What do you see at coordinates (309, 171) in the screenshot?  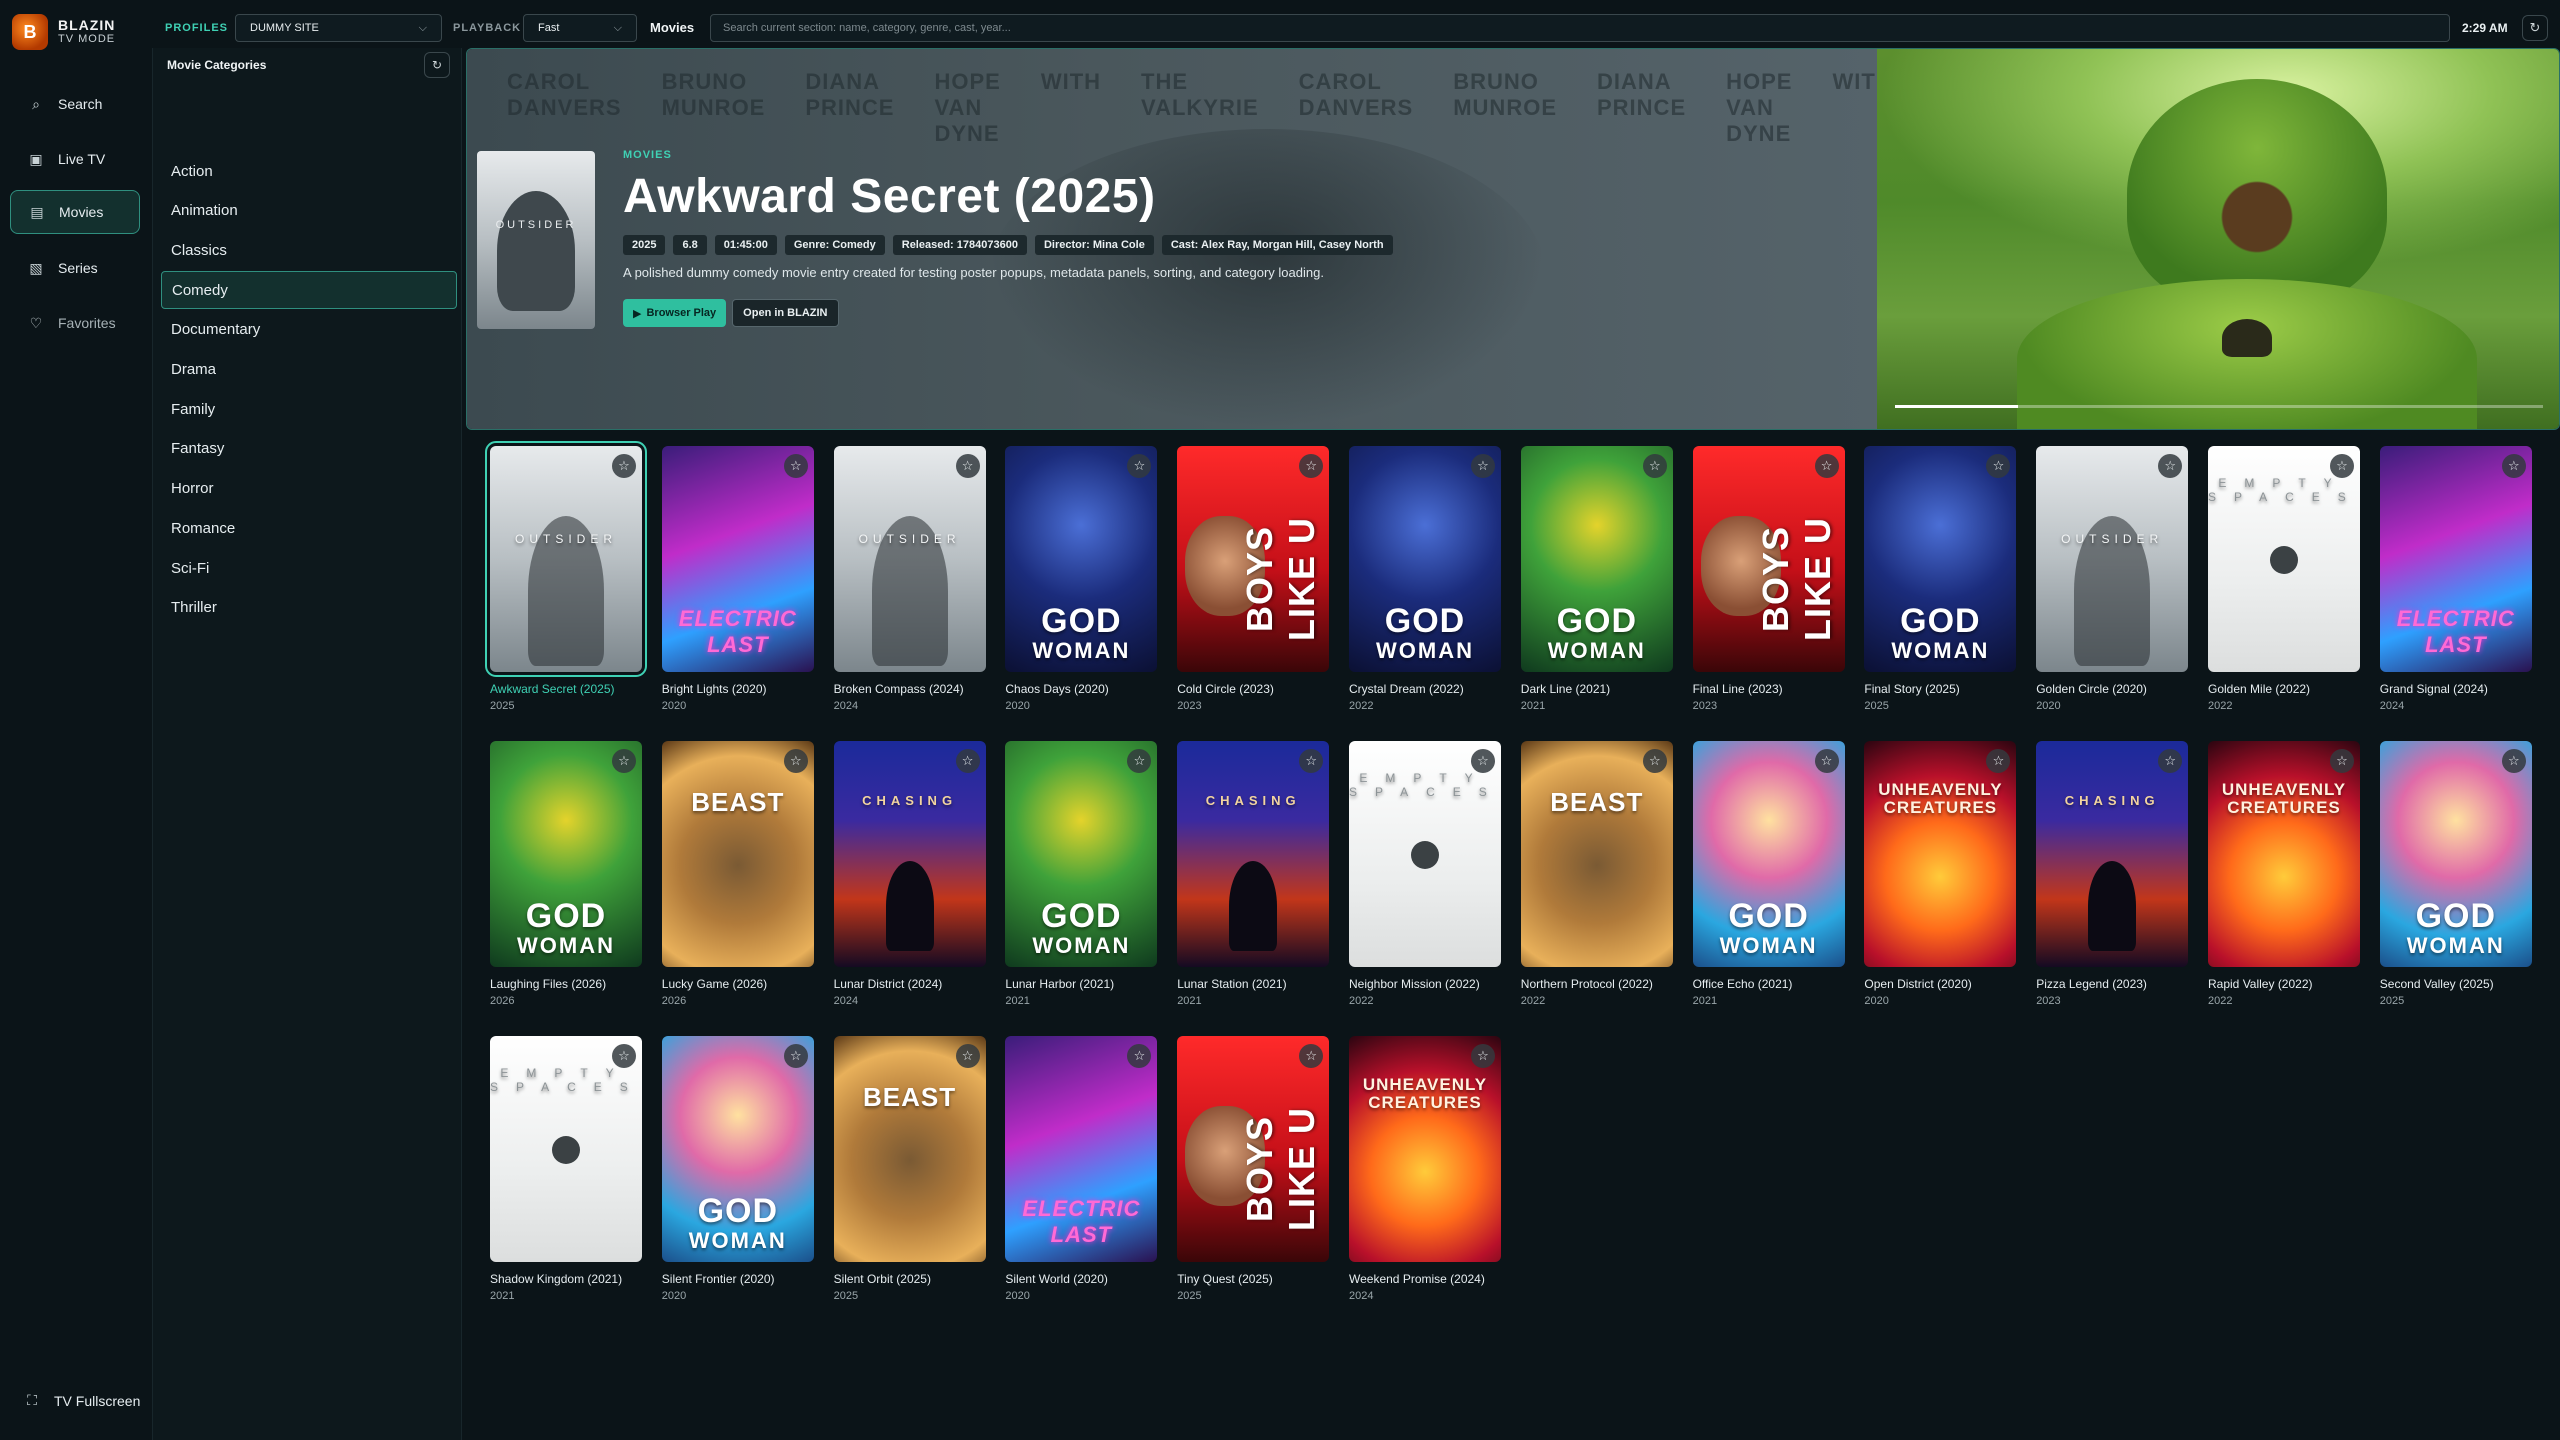 I see `category-item-action: Action` at bounding box center [309, 171].